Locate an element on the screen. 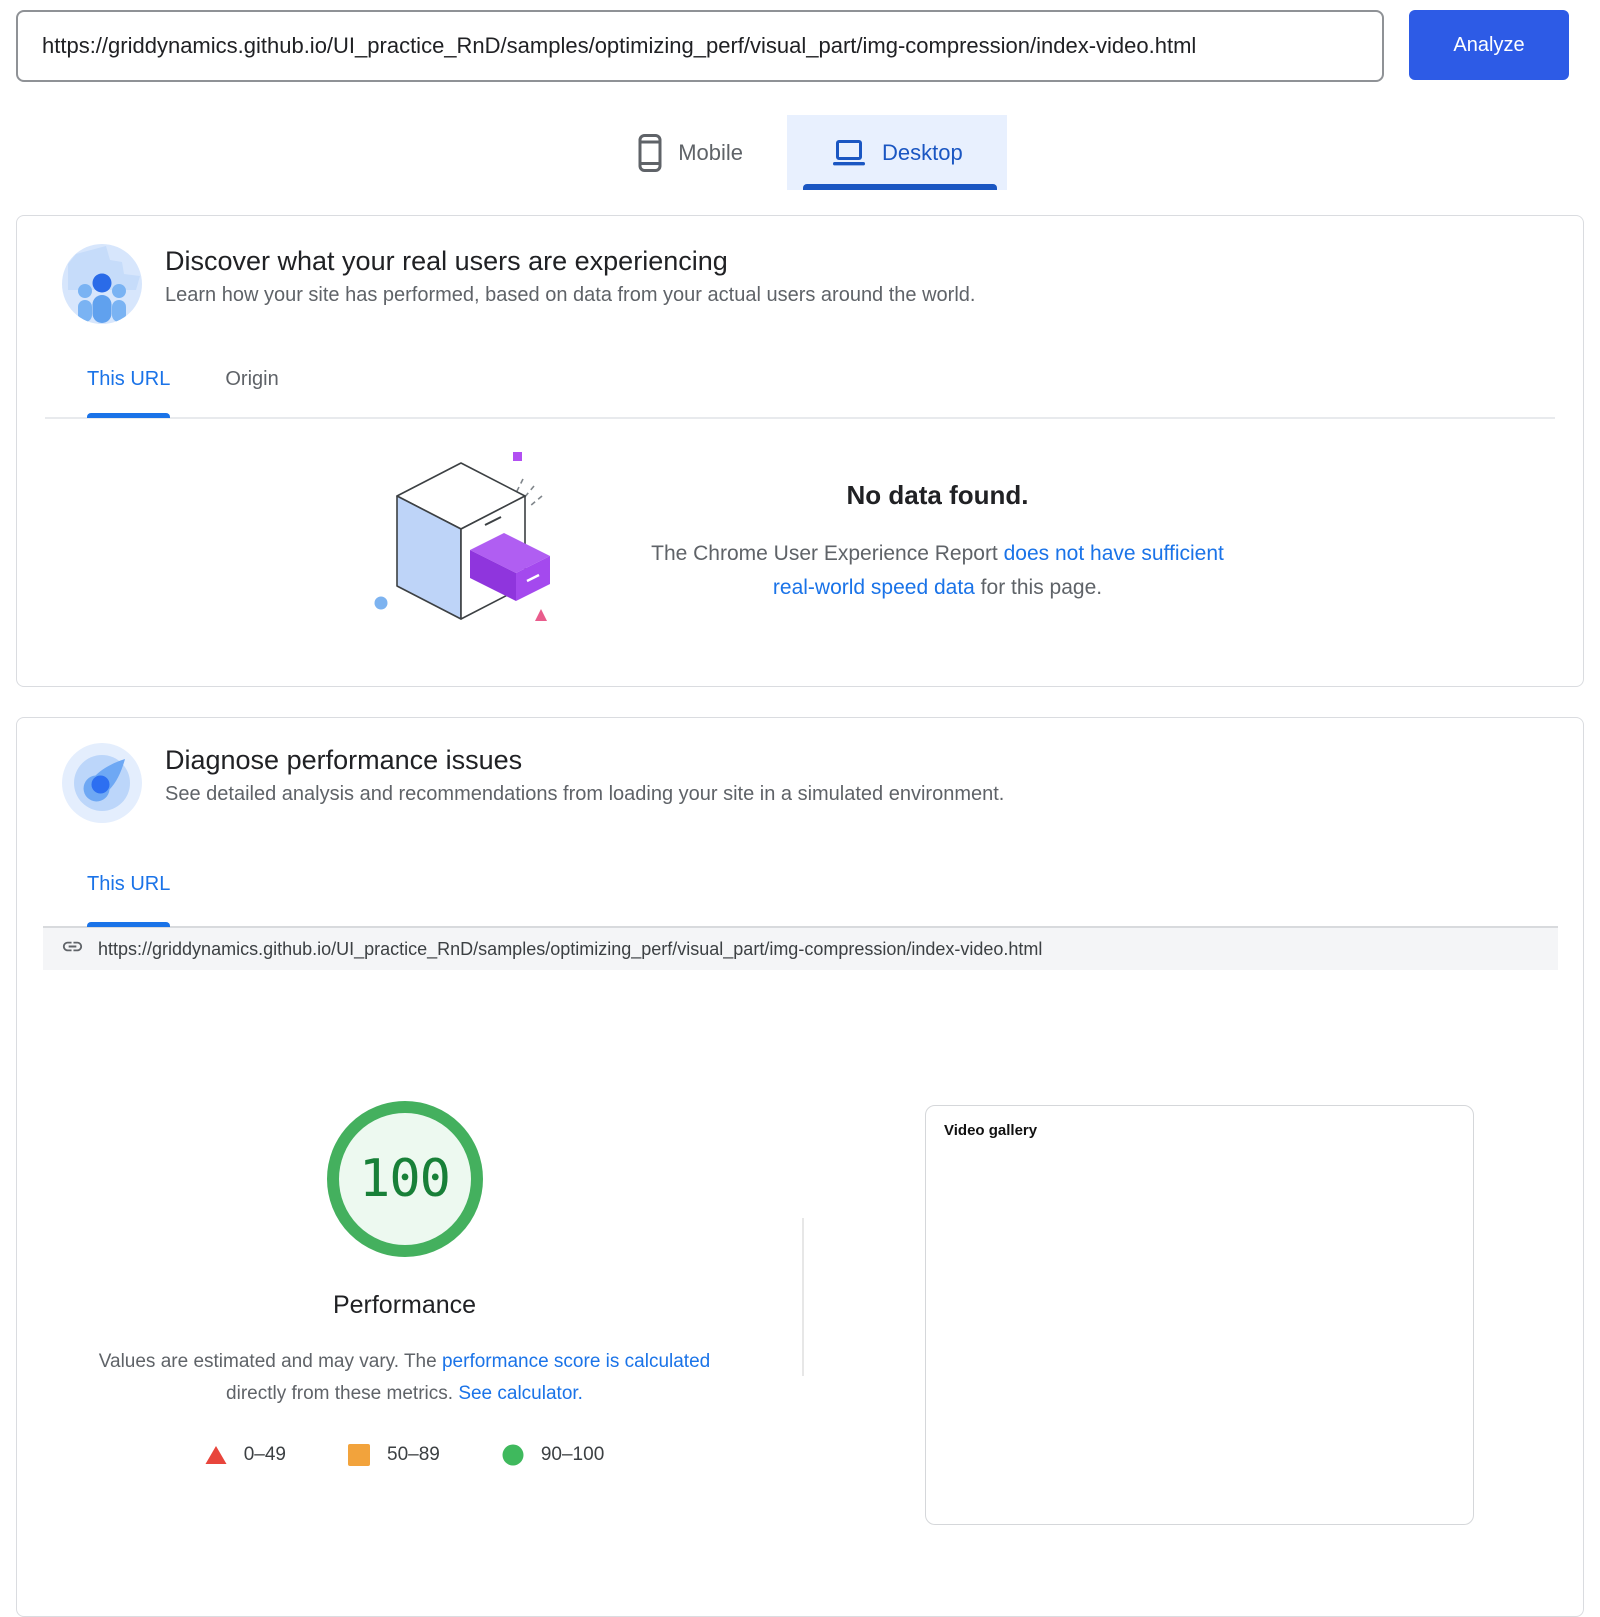 The height and width of the screenshot is (1617, 1600). tab-desktop-label: Desktop is located at coordinates (922, 152).